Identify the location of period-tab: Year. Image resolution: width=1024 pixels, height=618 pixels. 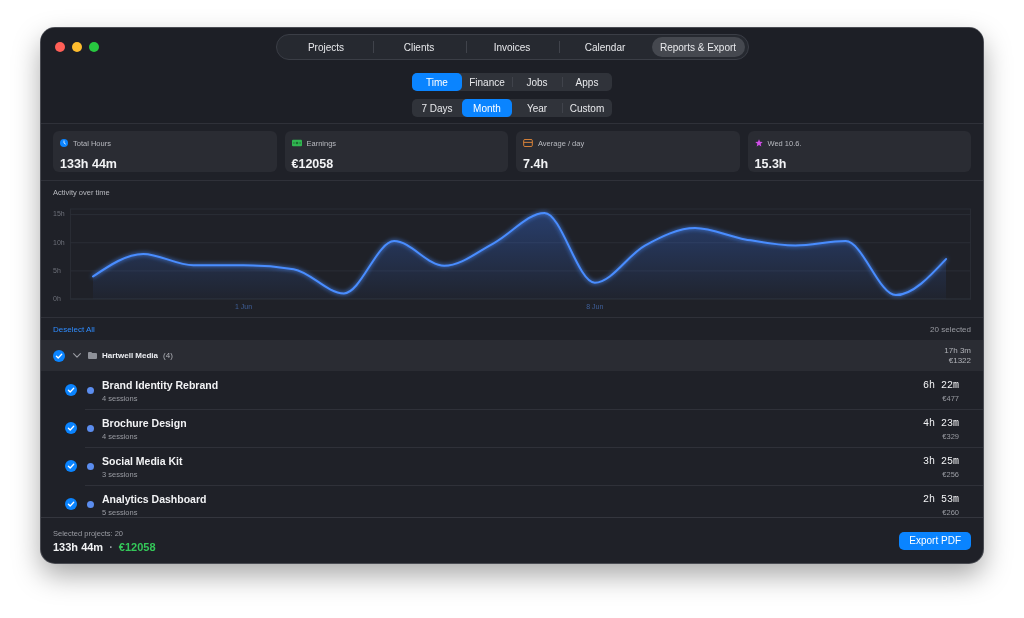
(537, 108).